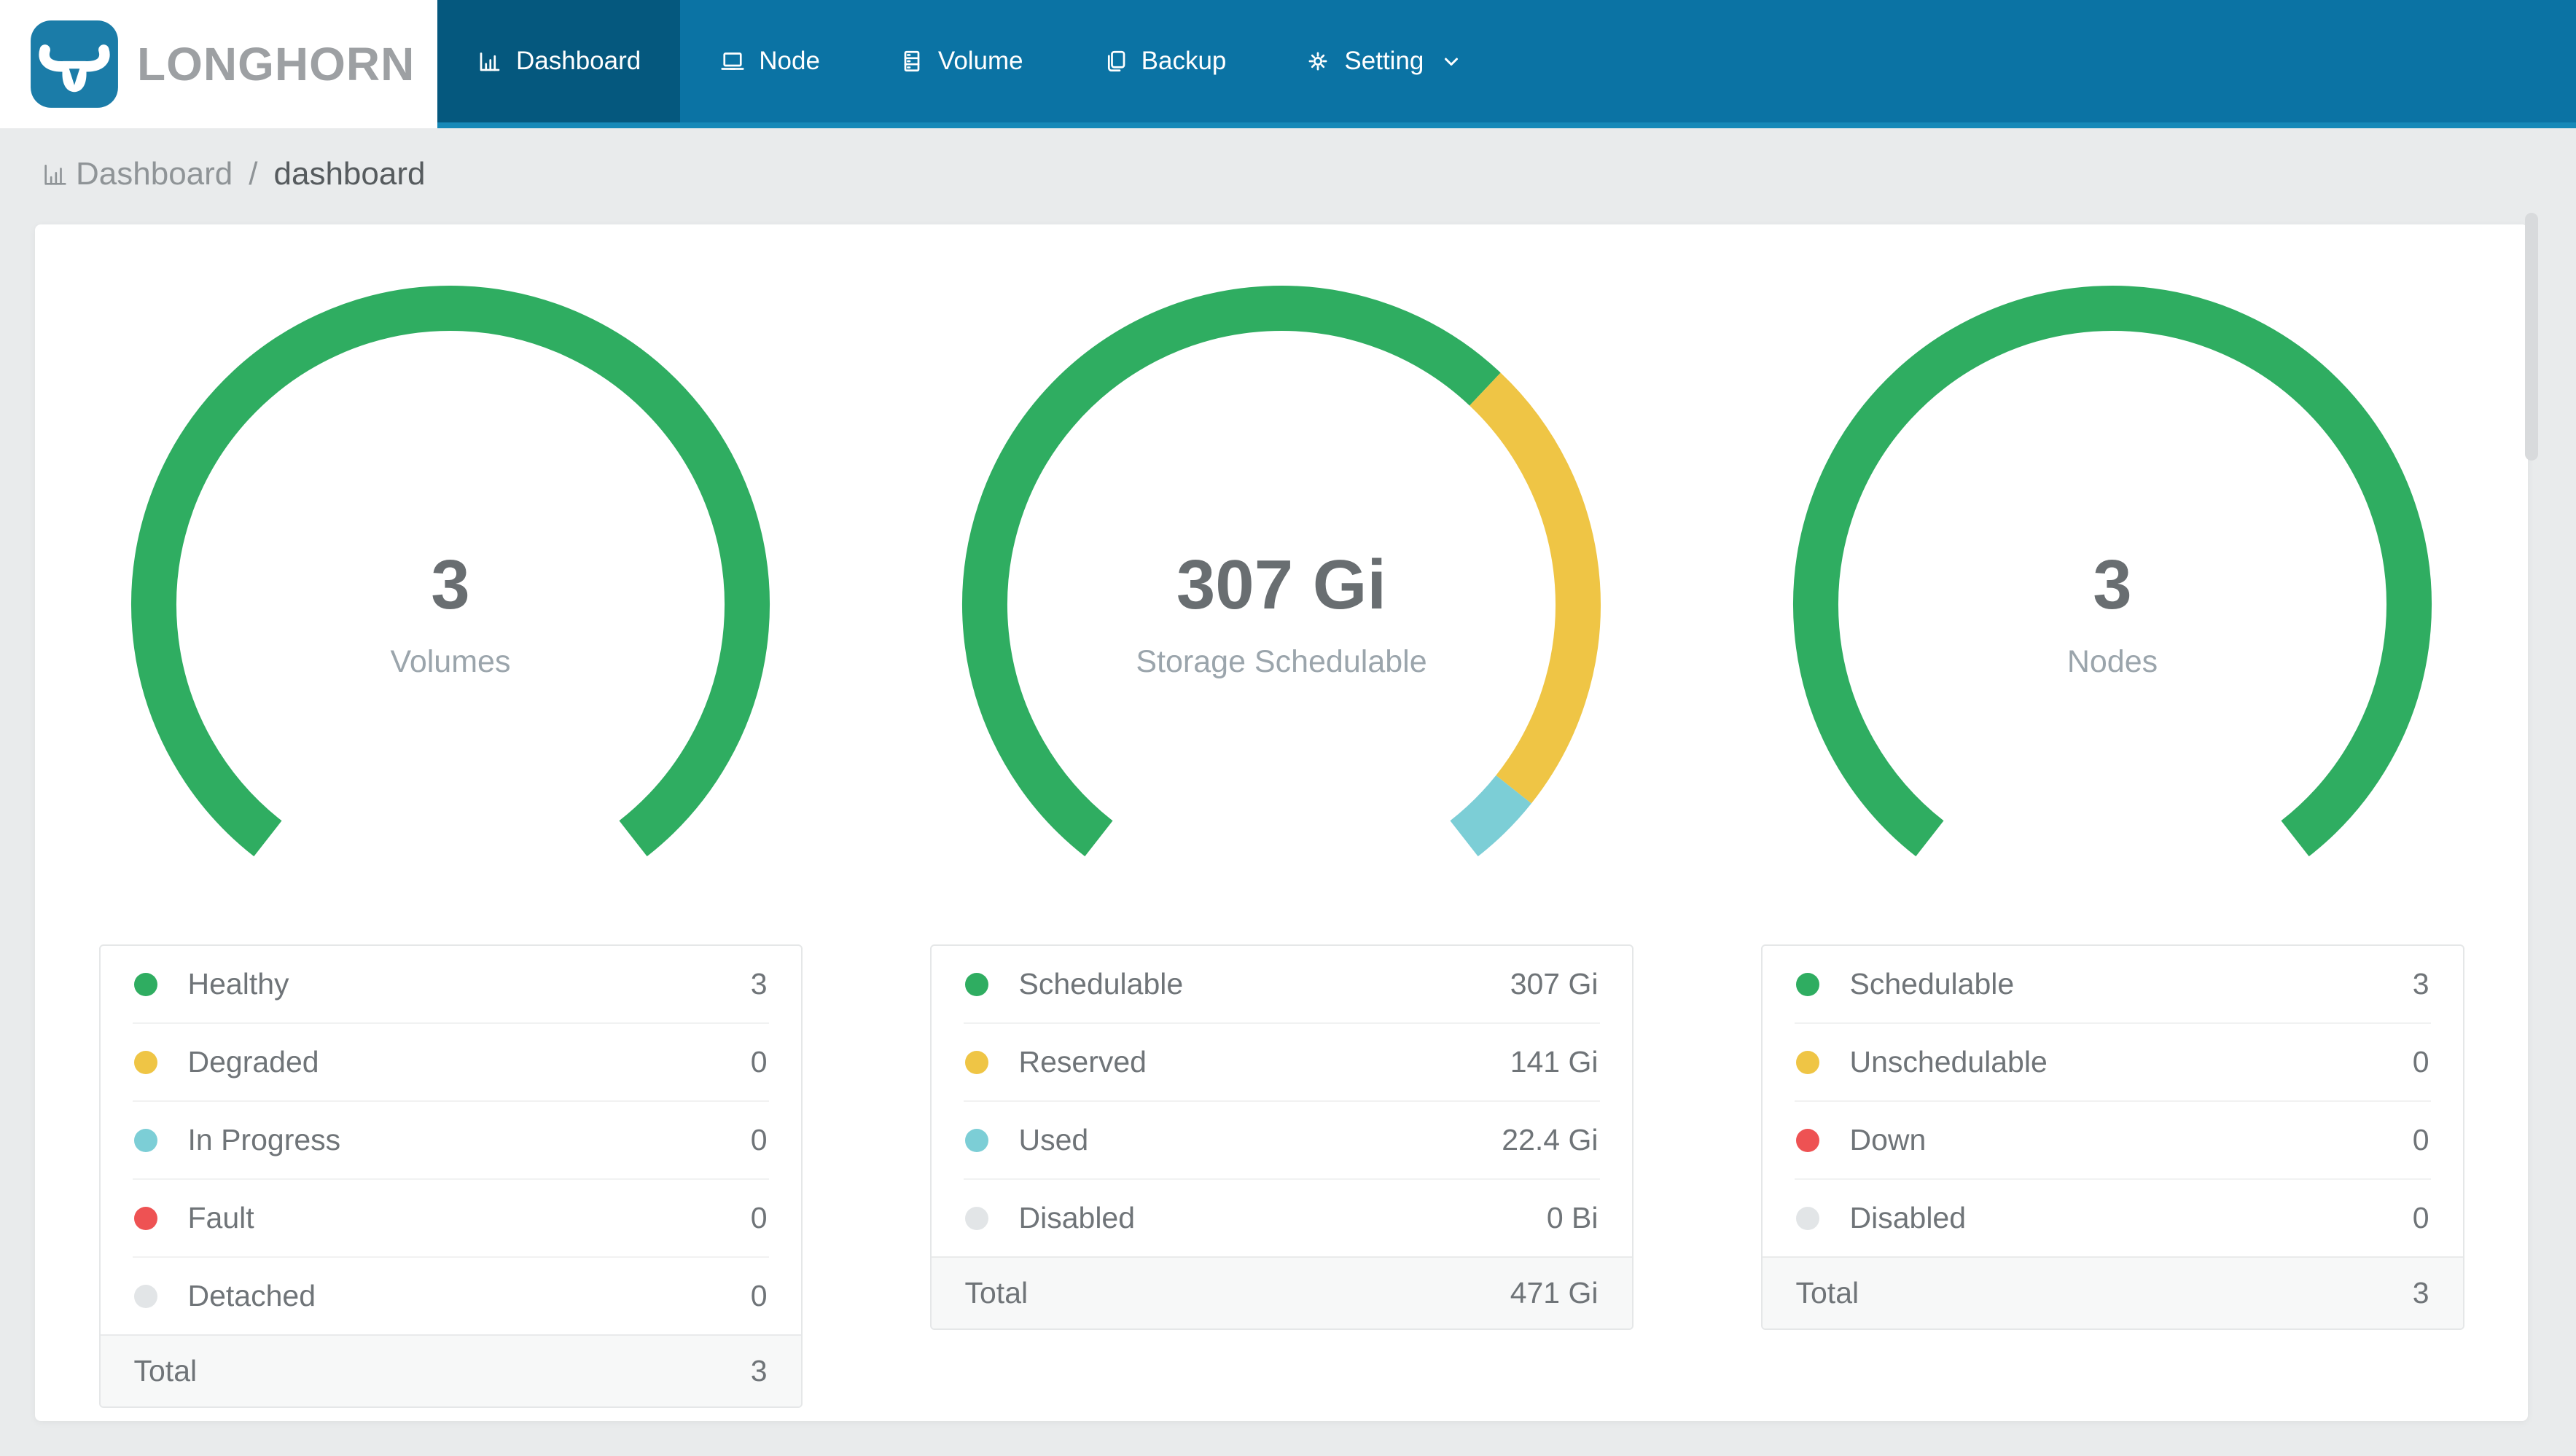  What do you see at coordinates (2113, 1062) in the screenshot?
I see `legend-row-unschedulable: Unschedulable 0` at bounding box center [2113, 1062].